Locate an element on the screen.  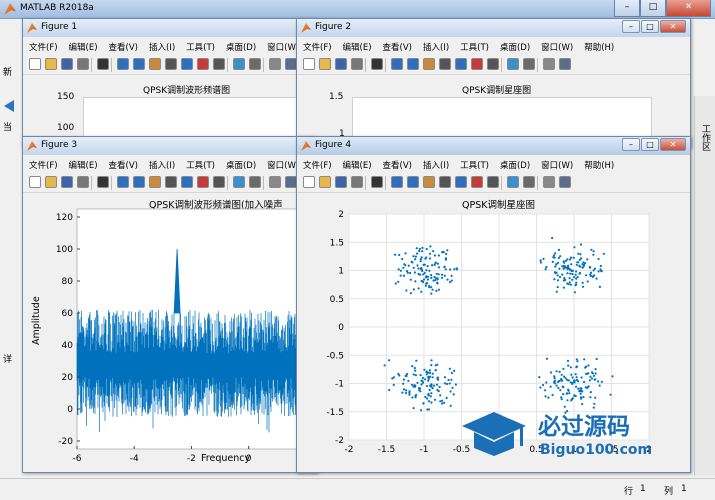
toolstrip-new-fragment: 新 is located at coordinates (7, 71).